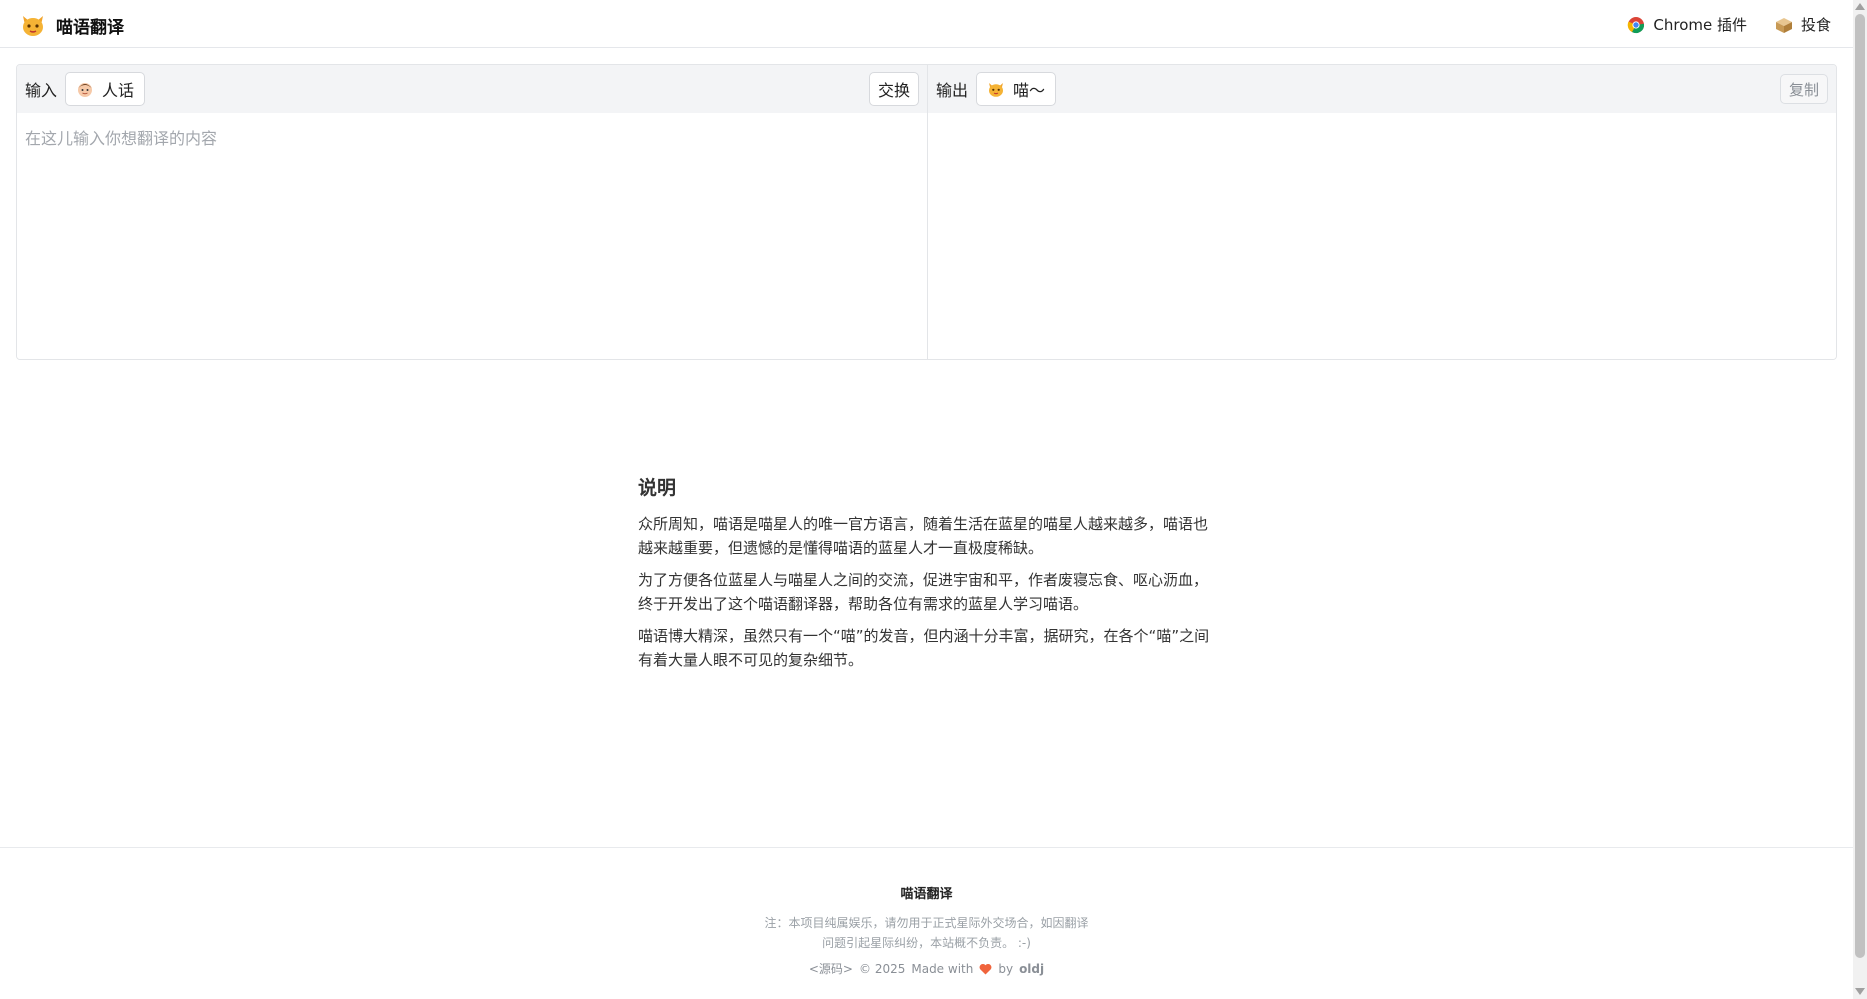  I want to click on page-scrollbar, so click(1860, 499).